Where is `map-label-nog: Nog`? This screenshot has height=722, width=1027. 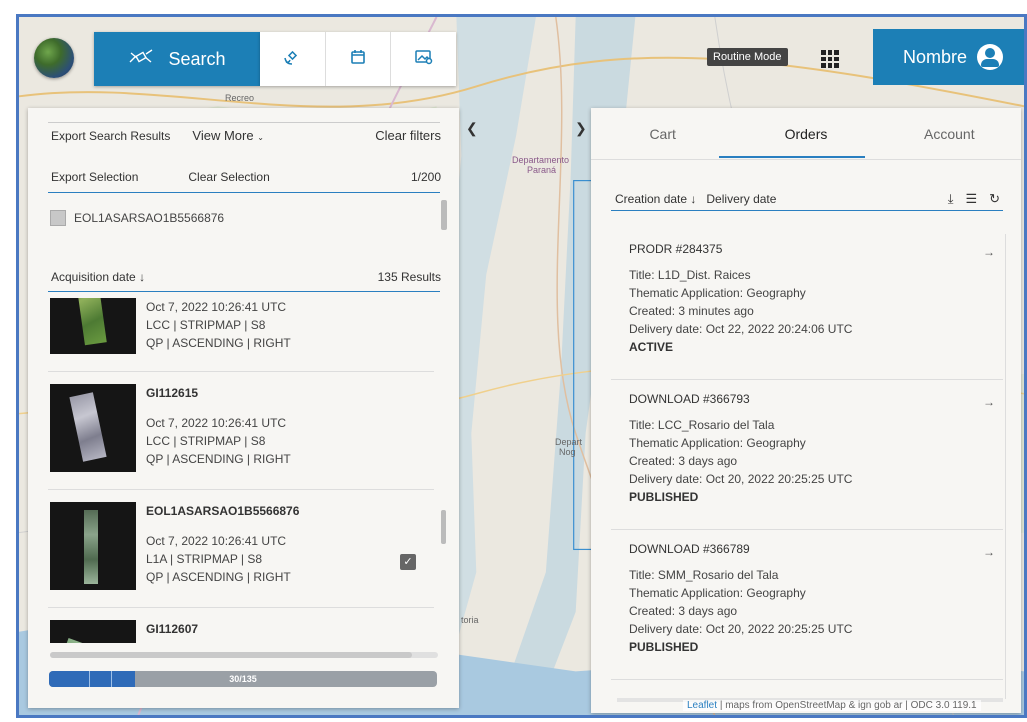 map-label-nog: Nog is located at coordinates (567, 452).